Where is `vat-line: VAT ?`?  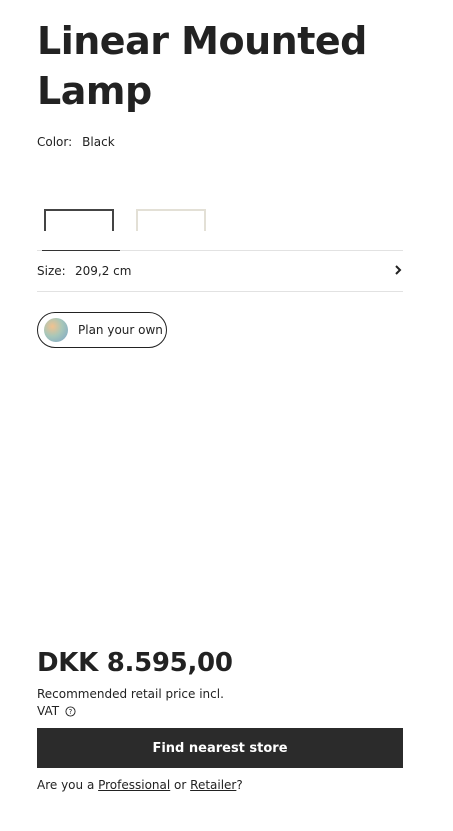 vat-line: VAT ? is located at coordinates (56, 711).